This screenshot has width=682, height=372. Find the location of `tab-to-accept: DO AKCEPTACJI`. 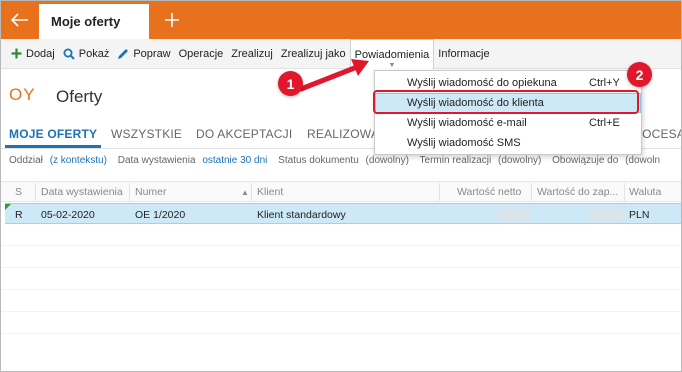

tab-to-accept: DO AKCEPTACJI is located at coordinates (244, 134).